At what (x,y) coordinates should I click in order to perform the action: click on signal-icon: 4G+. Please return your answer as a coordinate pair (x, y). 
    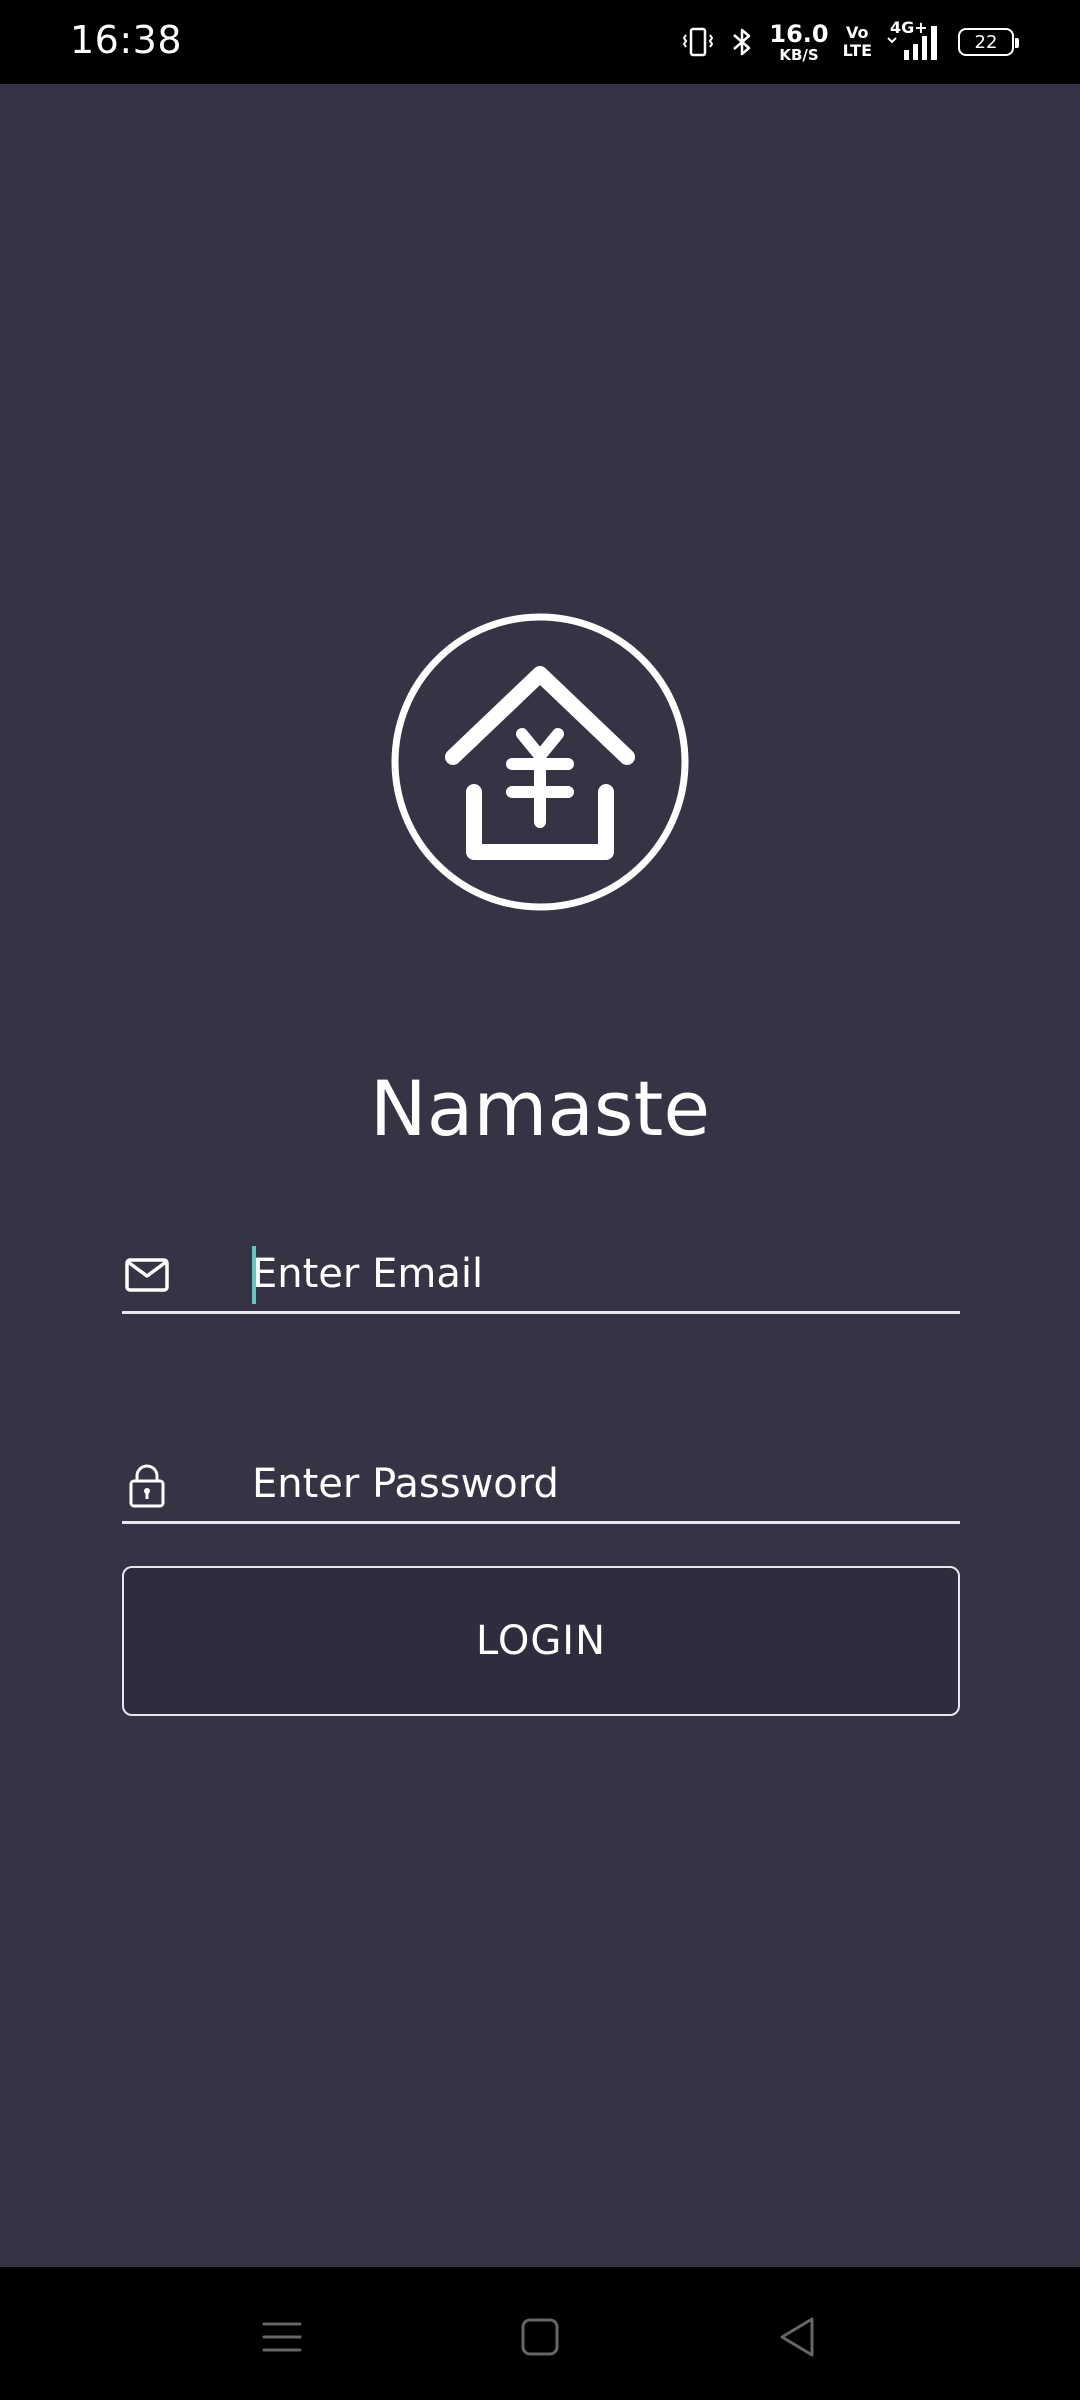
    Looking at the image, I should click on (915, 40).